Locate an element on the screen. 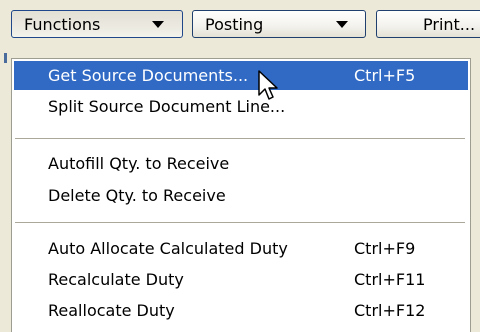  menu-item-shortcut: Ctrl+F12 is located at coordinates (390, 310).